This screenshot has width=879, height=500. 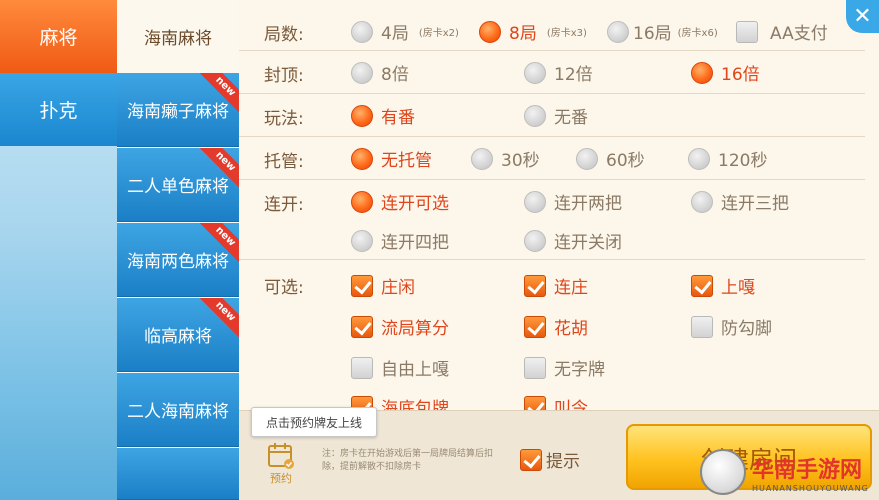 I want to click on play-row: 玩法: 有番 无番, so click(x=552, y=115).